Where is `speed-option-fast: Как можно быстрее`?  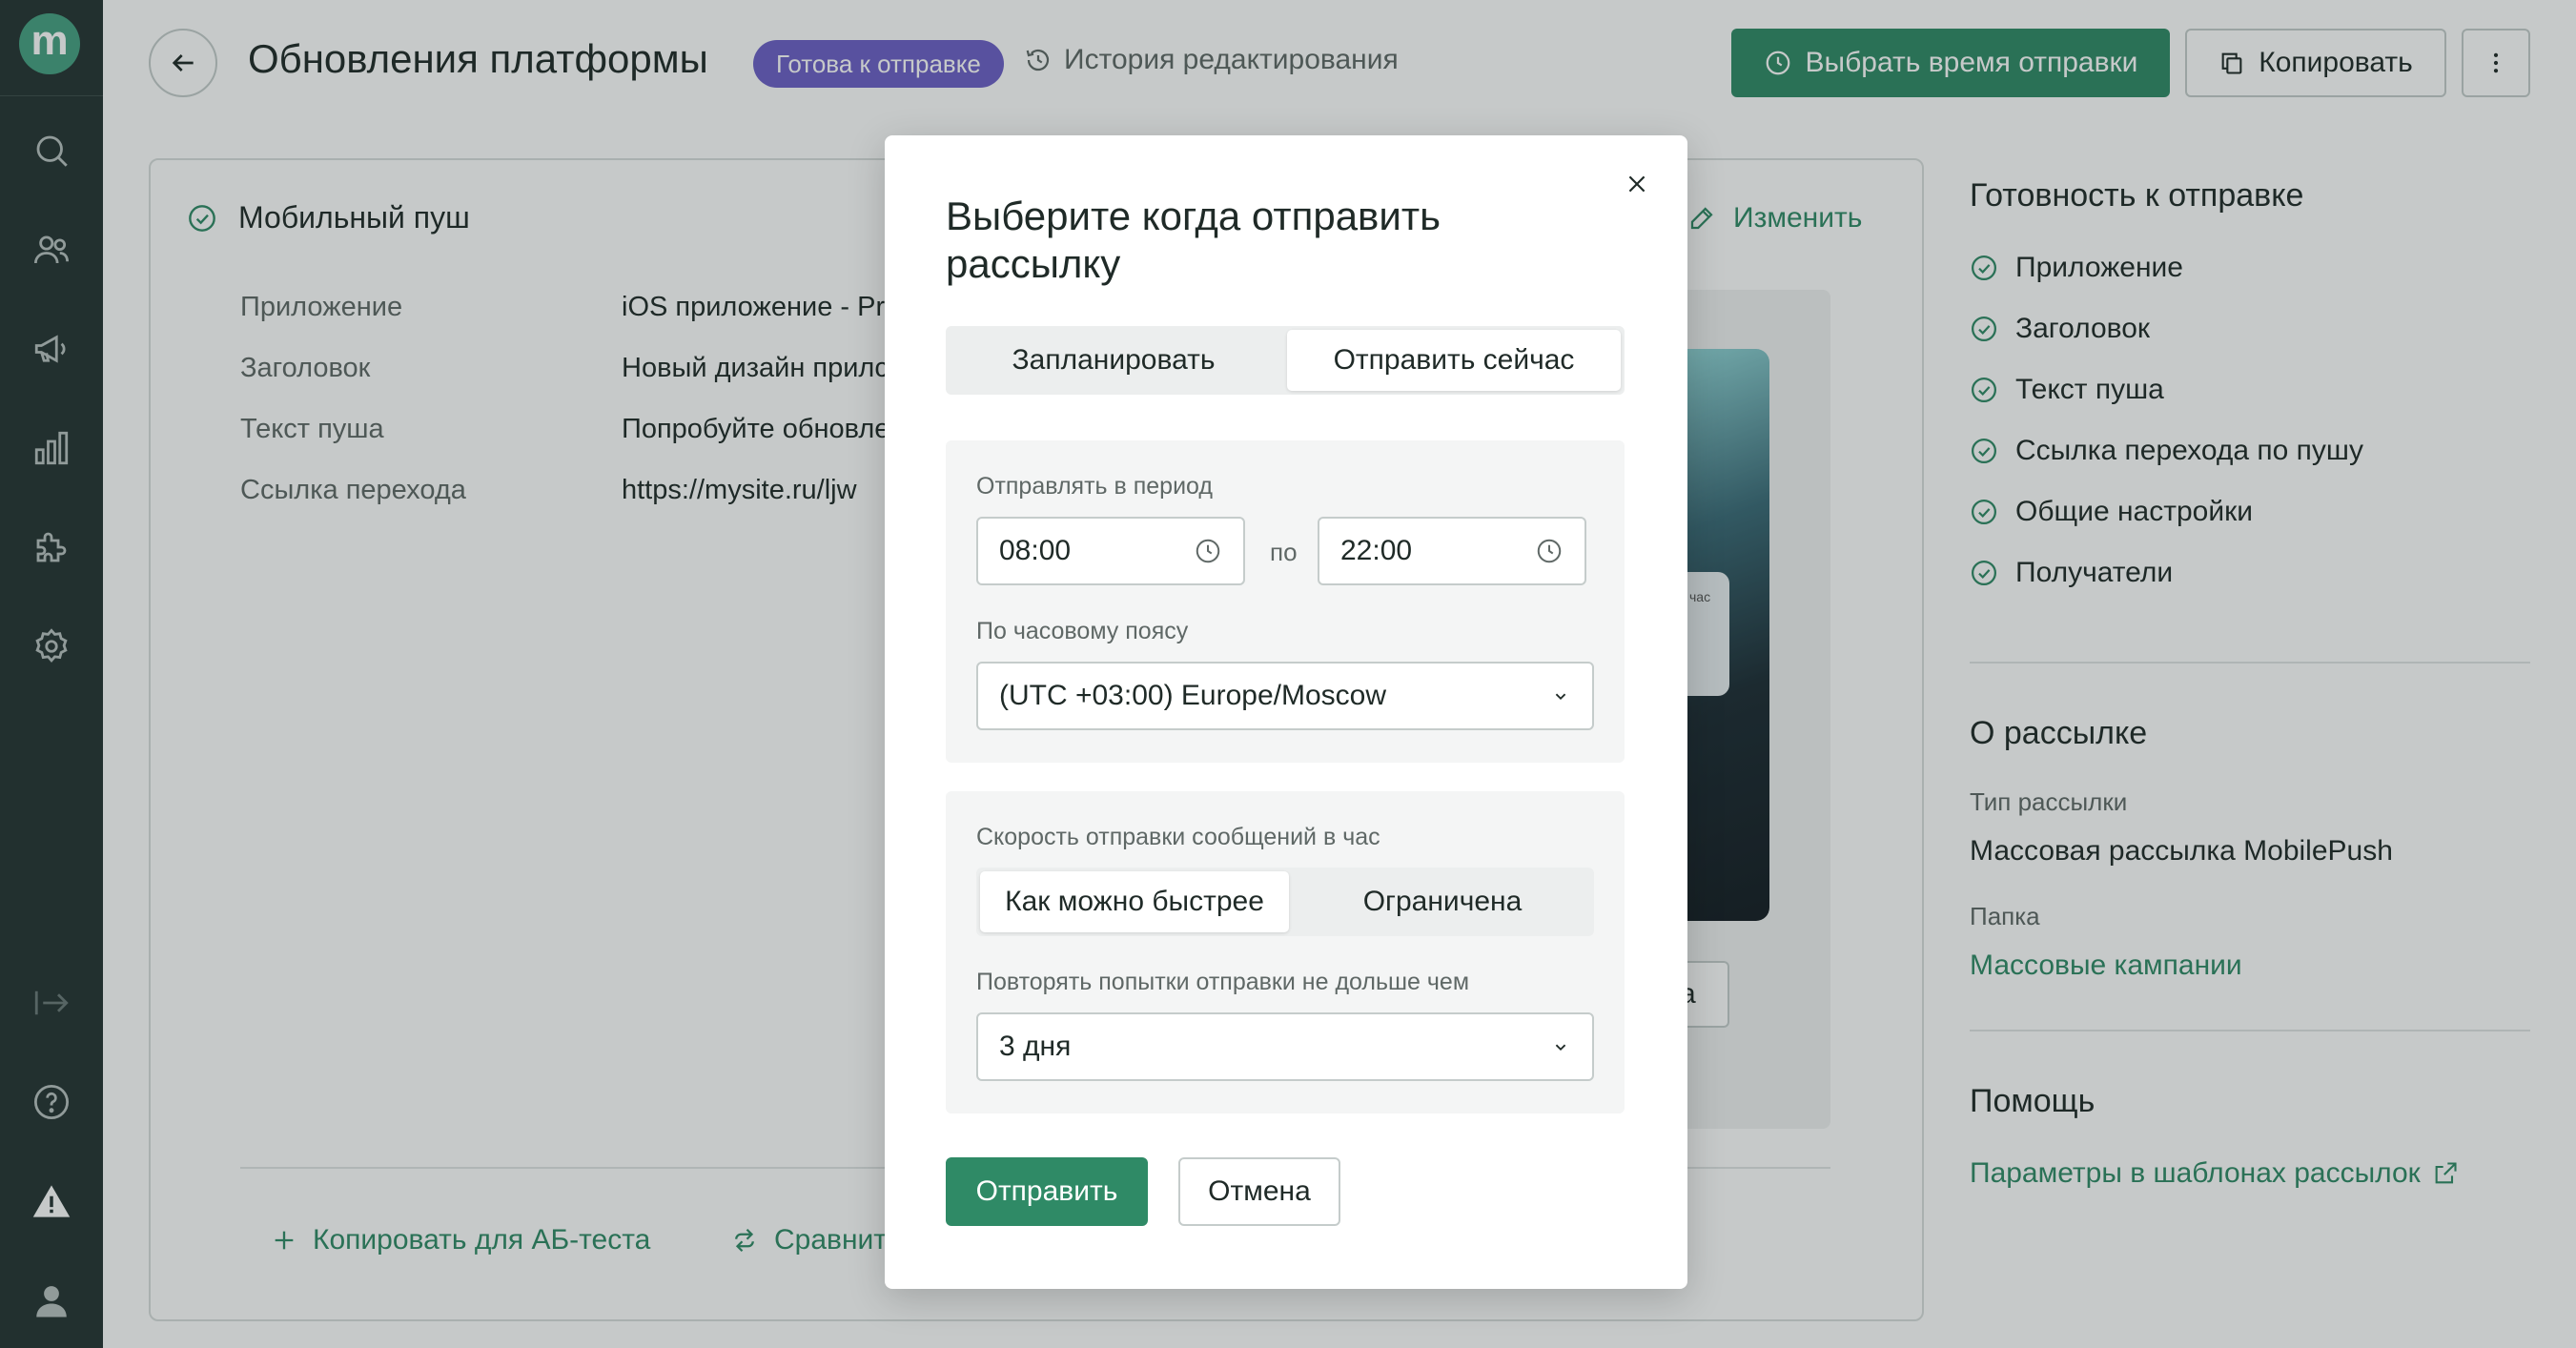 speed-option-fast: Как можно быстрее is located at coordinates (1134, 902).